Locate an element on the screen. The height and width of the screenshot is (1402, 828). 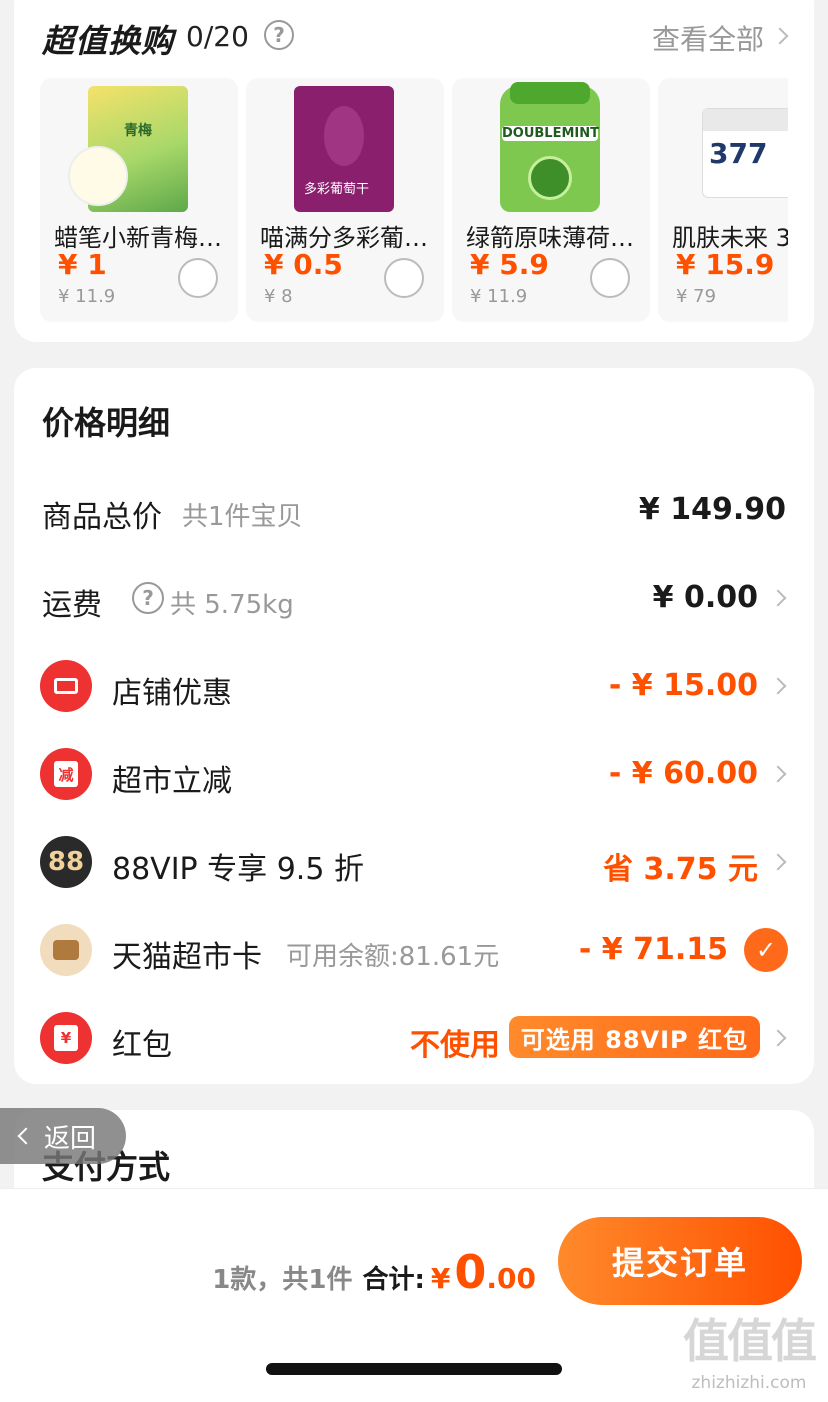
product-card: DOUBLEMINT 绿箭原味薄荷… ¥ 5.9 ¥ 11.9 is located at coordinates (551, 200).